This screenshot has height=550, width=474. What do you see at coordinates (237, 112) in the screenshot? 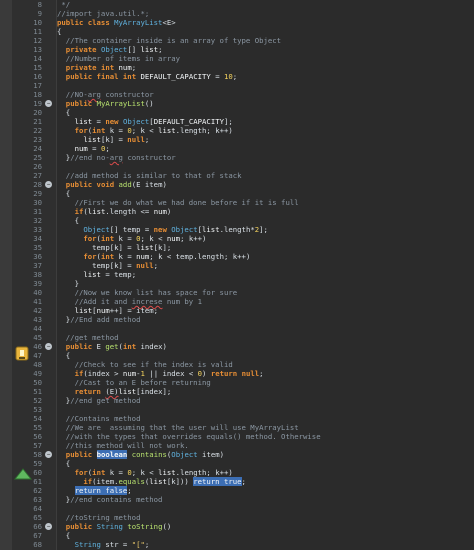
I see `code-line: 20 {` at bounding box center [237, 112].